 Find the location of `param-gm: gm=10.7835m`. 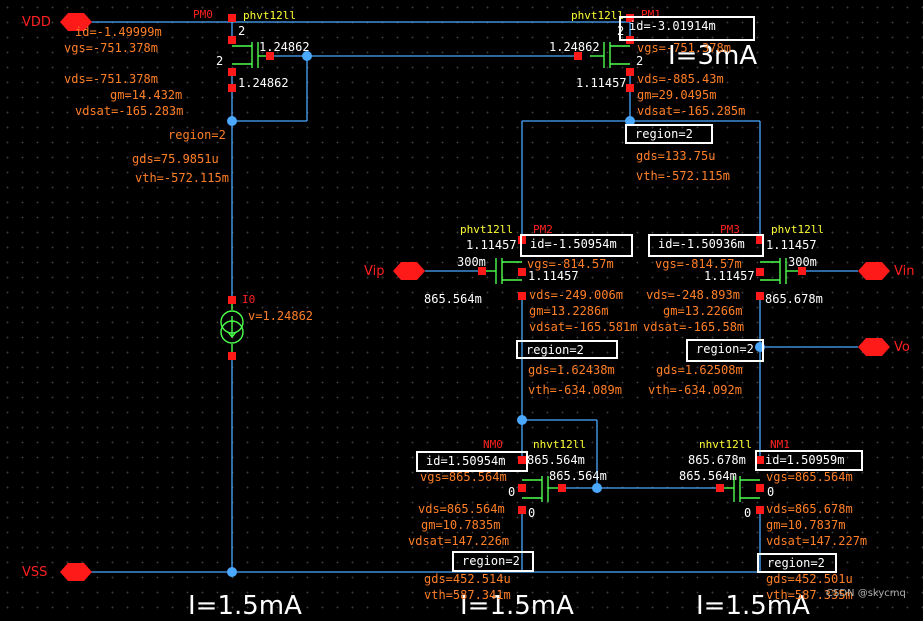

param-gm: gm=10.7835m is located at coordinates (461, 525).